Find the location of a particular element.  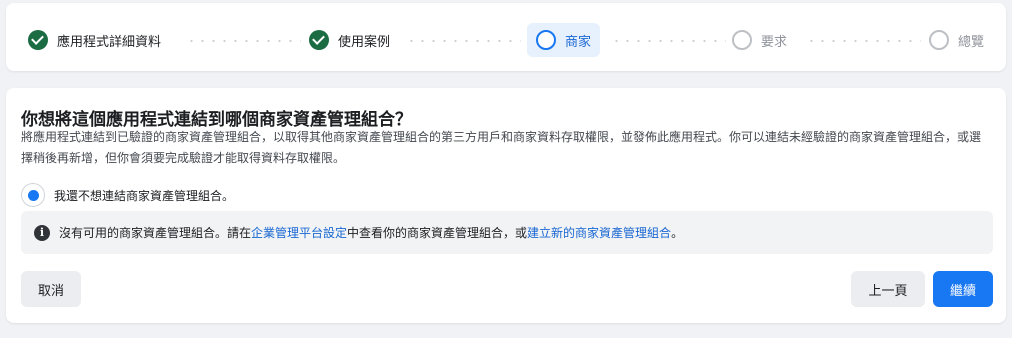

radio-selected-dot is located at coordinates (33, 195).